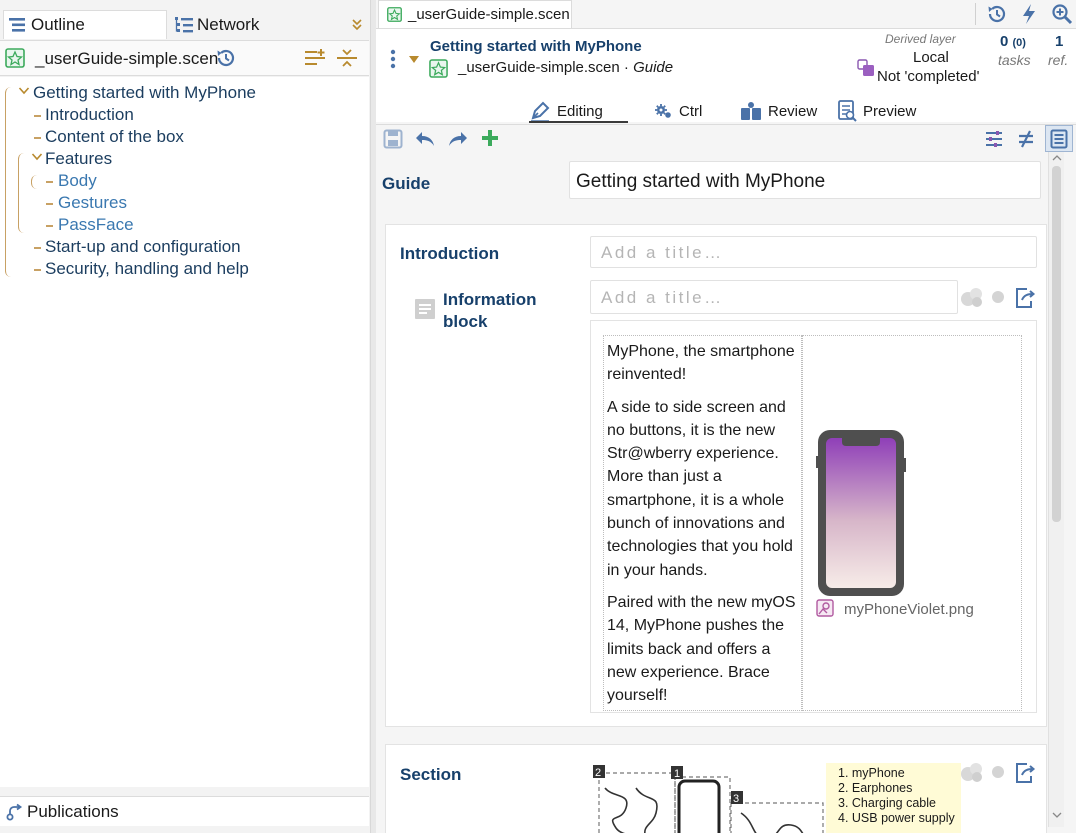  I want to click on tab-review: Review, so click(778, 111).